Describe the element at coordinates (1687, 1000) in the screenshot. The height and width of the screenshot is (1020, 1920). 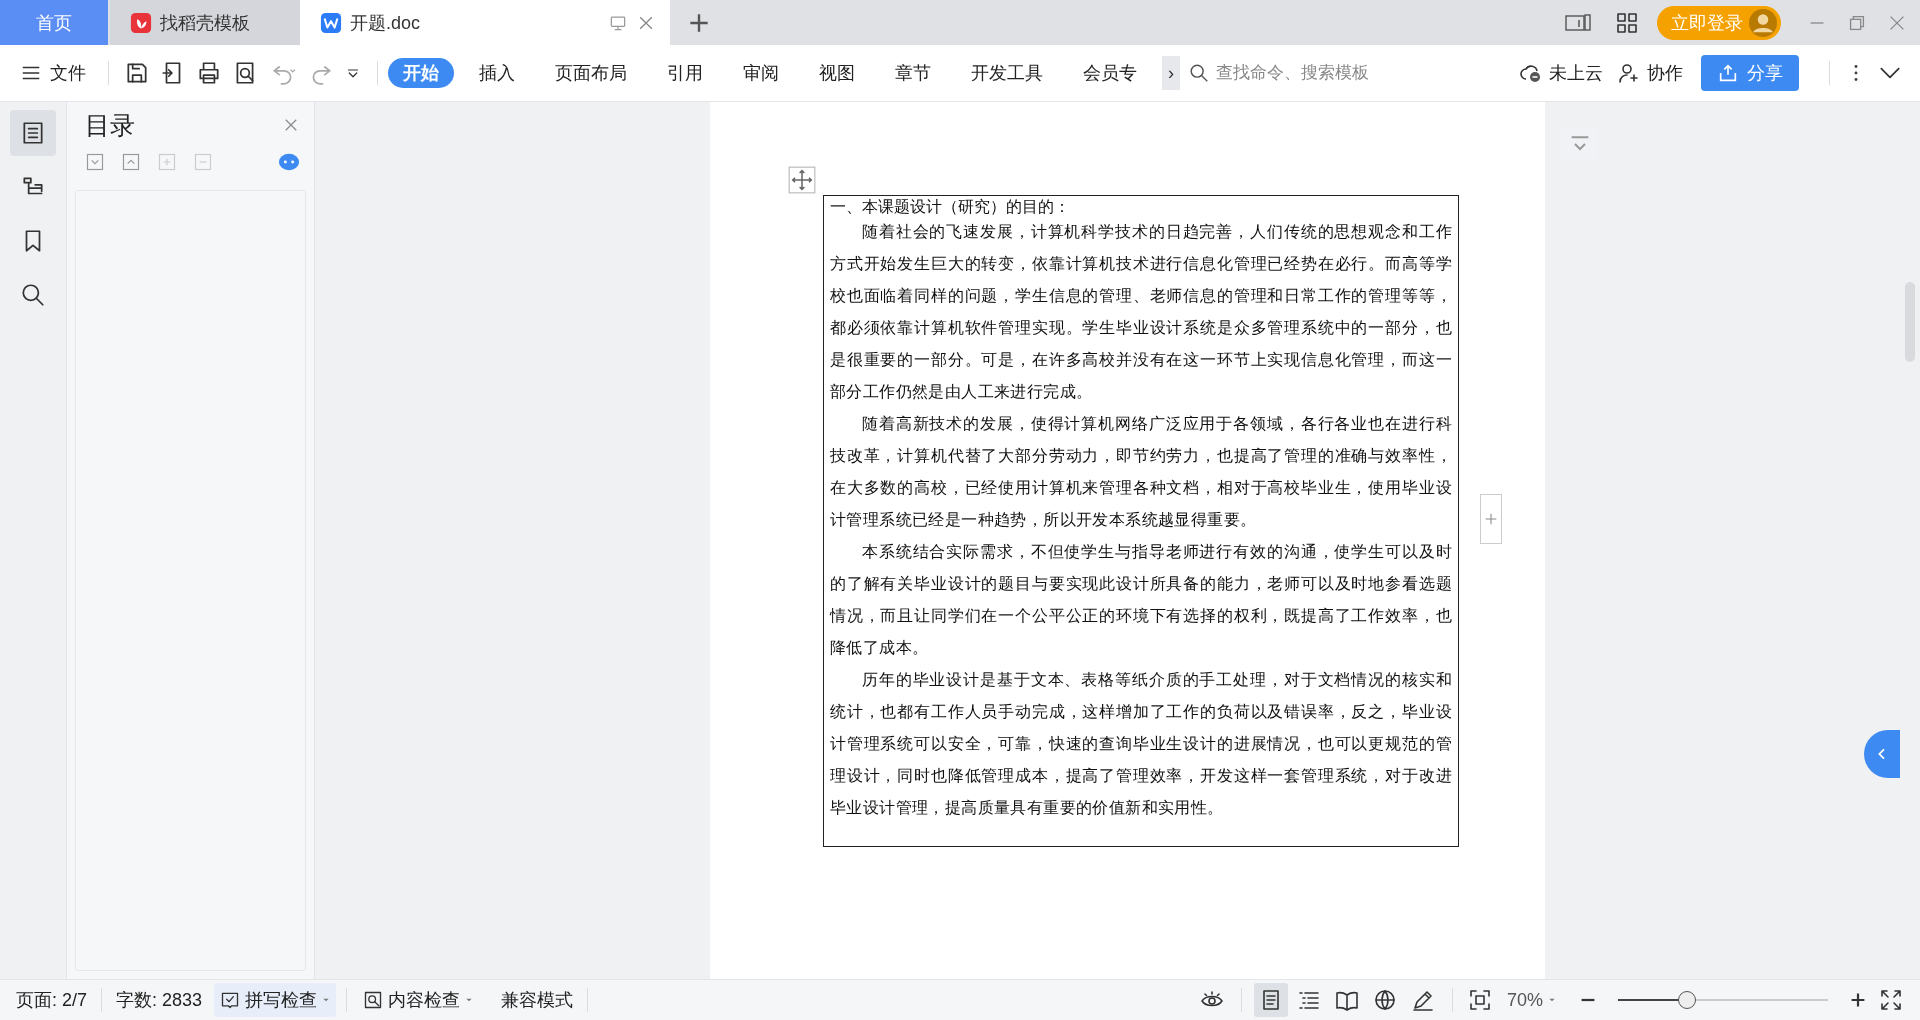
I see `slider-thumb` at that location.